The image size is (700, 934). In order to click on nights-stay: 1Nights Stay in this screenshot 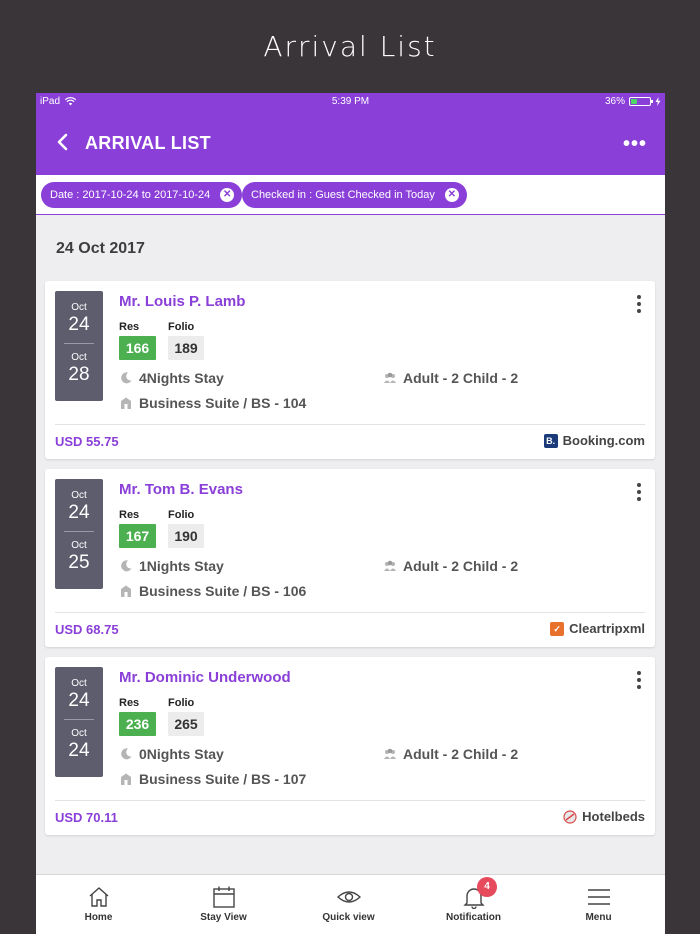, I will do `click(181, 566)`.